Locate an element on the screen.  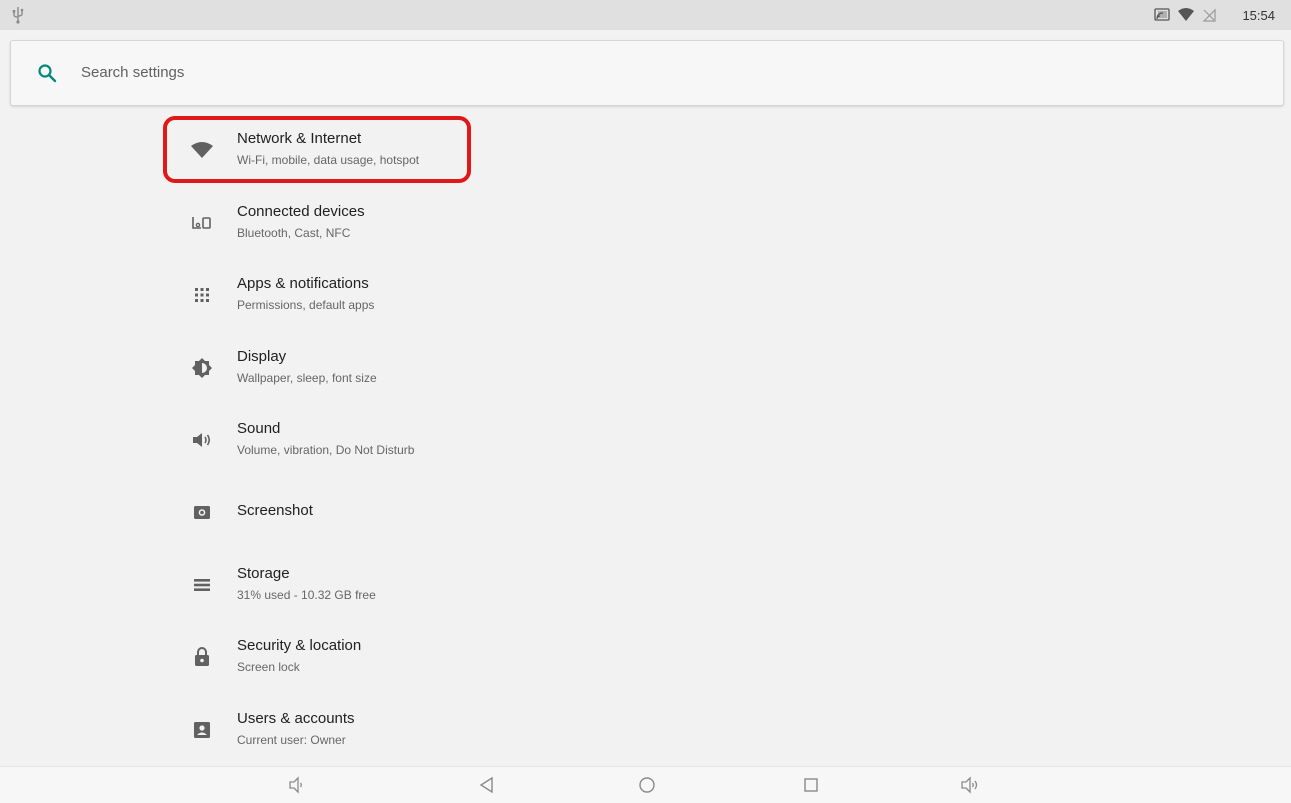
setting-title: Users & accounts is located at coordinates (296, 718).